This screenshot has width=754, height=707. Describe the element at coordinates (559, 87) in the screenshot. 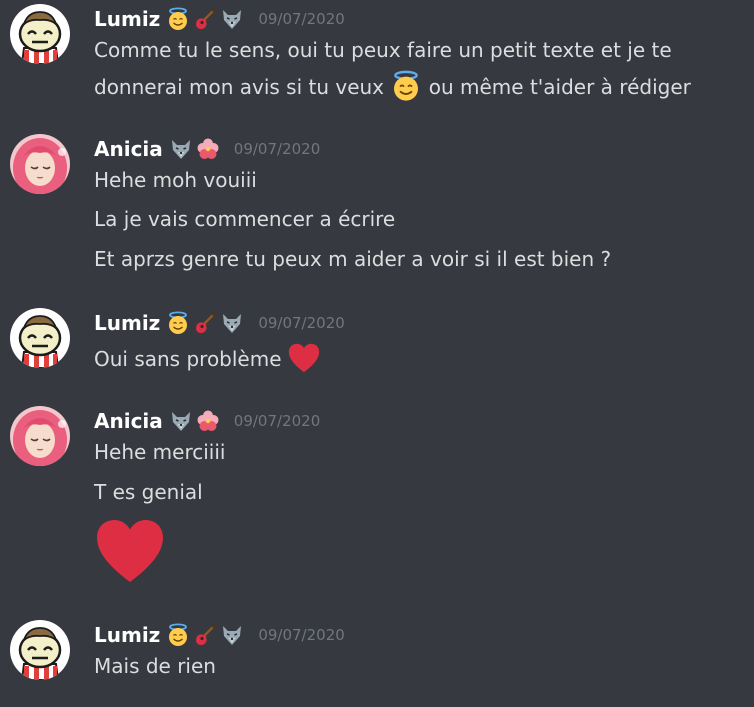

I see `message-text-part: ou même t'aider à rédiger` at that location.